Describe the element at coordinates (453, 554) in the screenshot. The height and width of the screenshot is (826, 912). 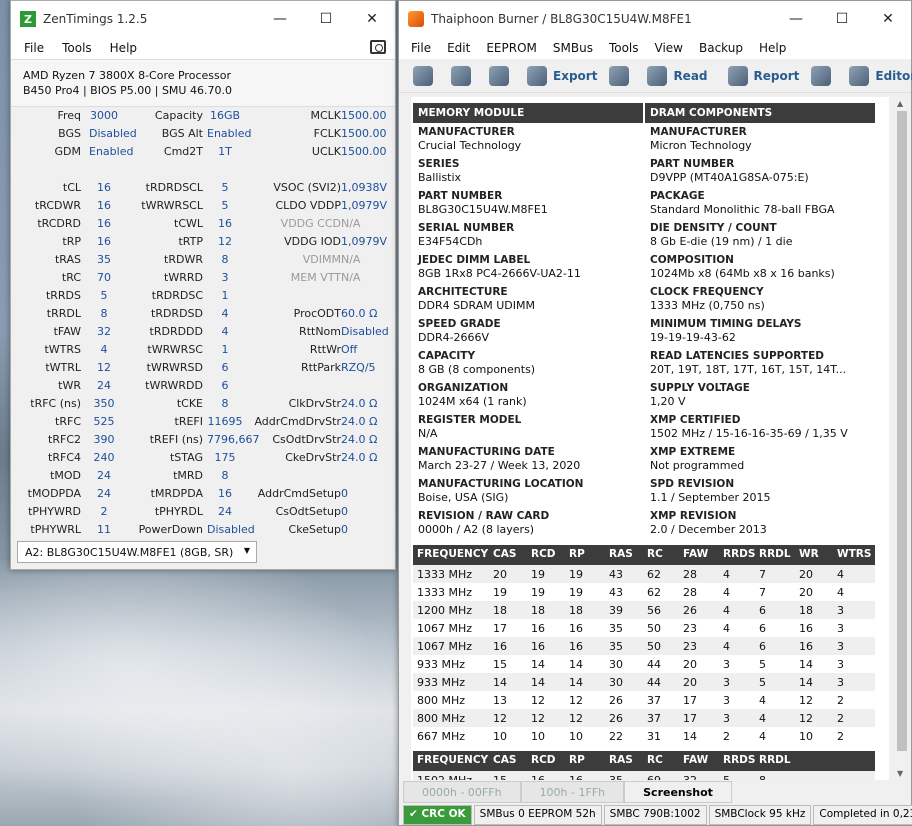
I see `column-header: FREQUENCY` at that location.